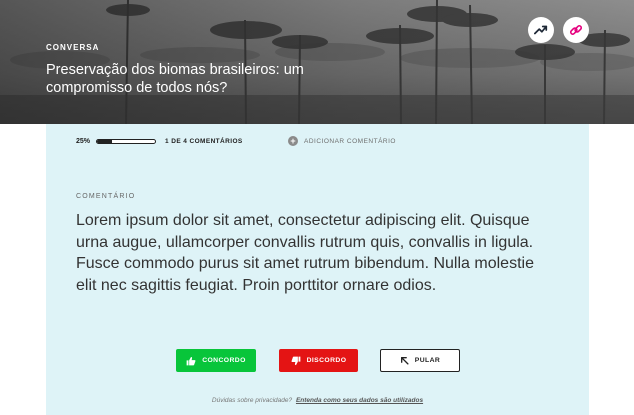 This screenshot has height=415, width=634. I want to click on progress-percent: 25%, so click(83, 141).